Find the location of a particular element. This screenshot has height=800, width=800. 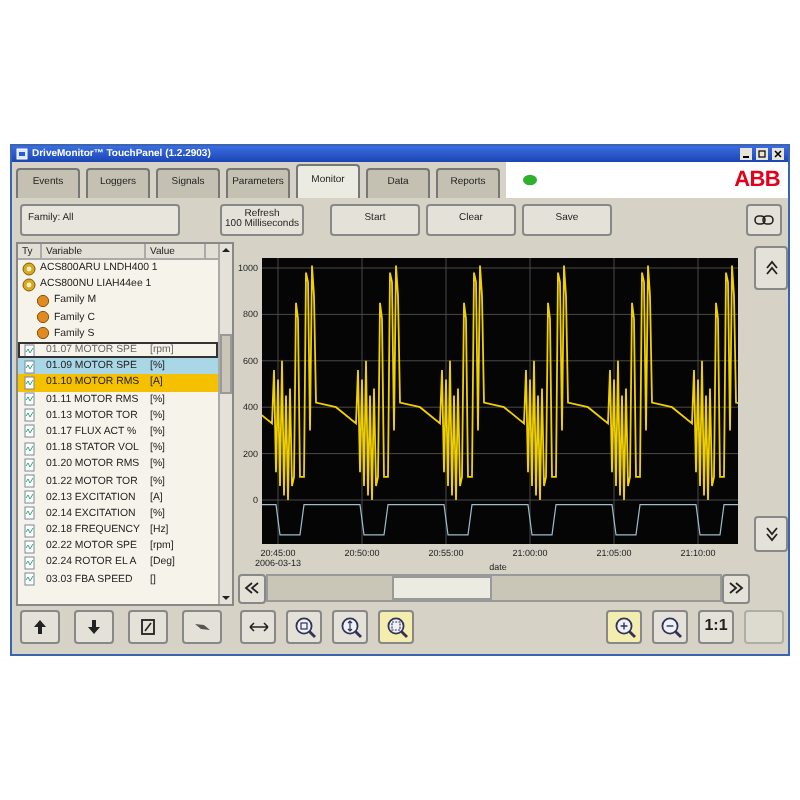

square-icon is located at coordinates (148, 626).